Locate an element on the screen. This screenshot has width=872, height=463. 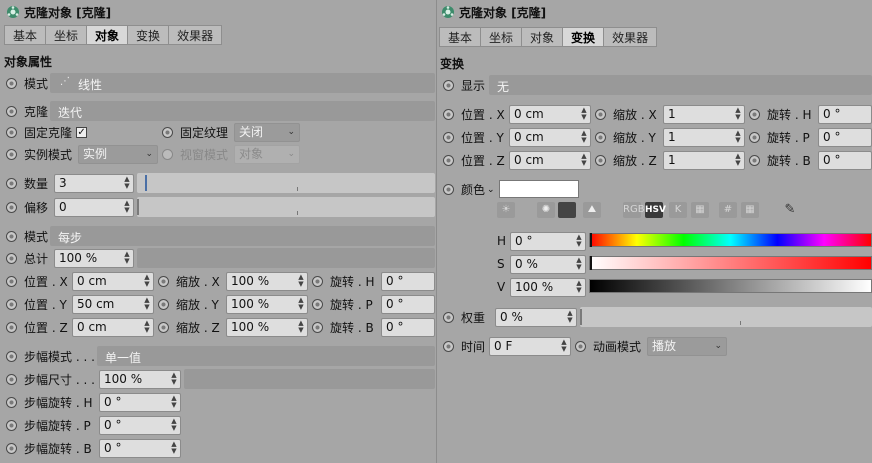
r-pos-x-input: 0 cm ▲ ▼ is located at coordinates (550, 114).